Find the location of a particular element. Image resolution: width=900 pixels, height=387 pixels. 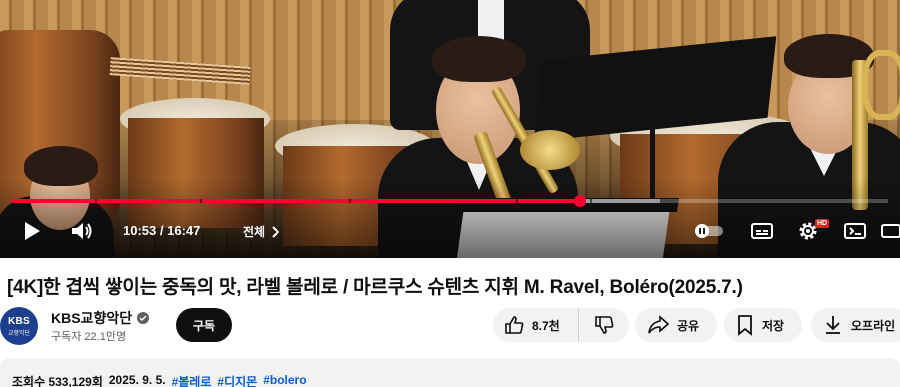

channel-name: KBS교향악단 is located at coordinates (92, 318).